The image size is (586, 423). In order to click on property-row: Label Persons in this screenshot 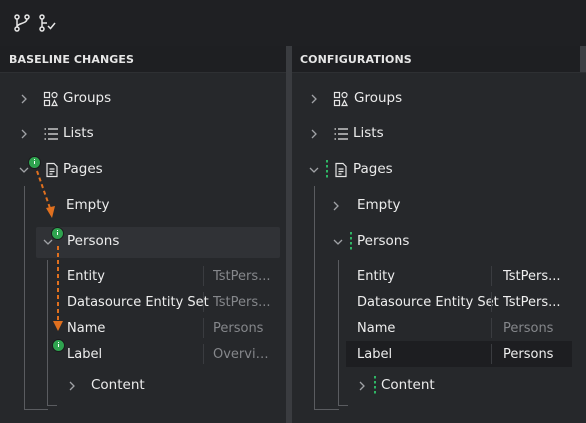, I will do `click(459, 354)`.